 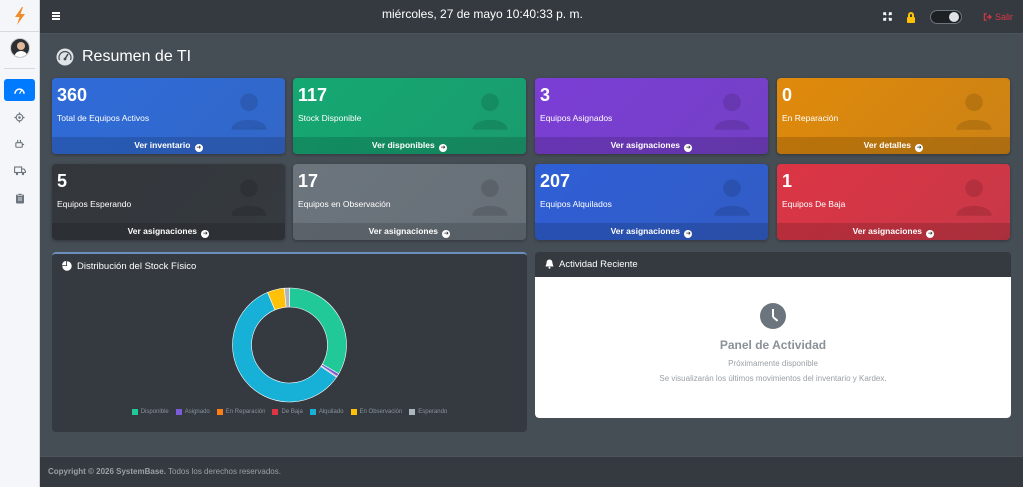 What do you see at coordinates (331, 412) in the screenshot?
I see `legend-label: Alquilado` at bounding box center [331, 412].